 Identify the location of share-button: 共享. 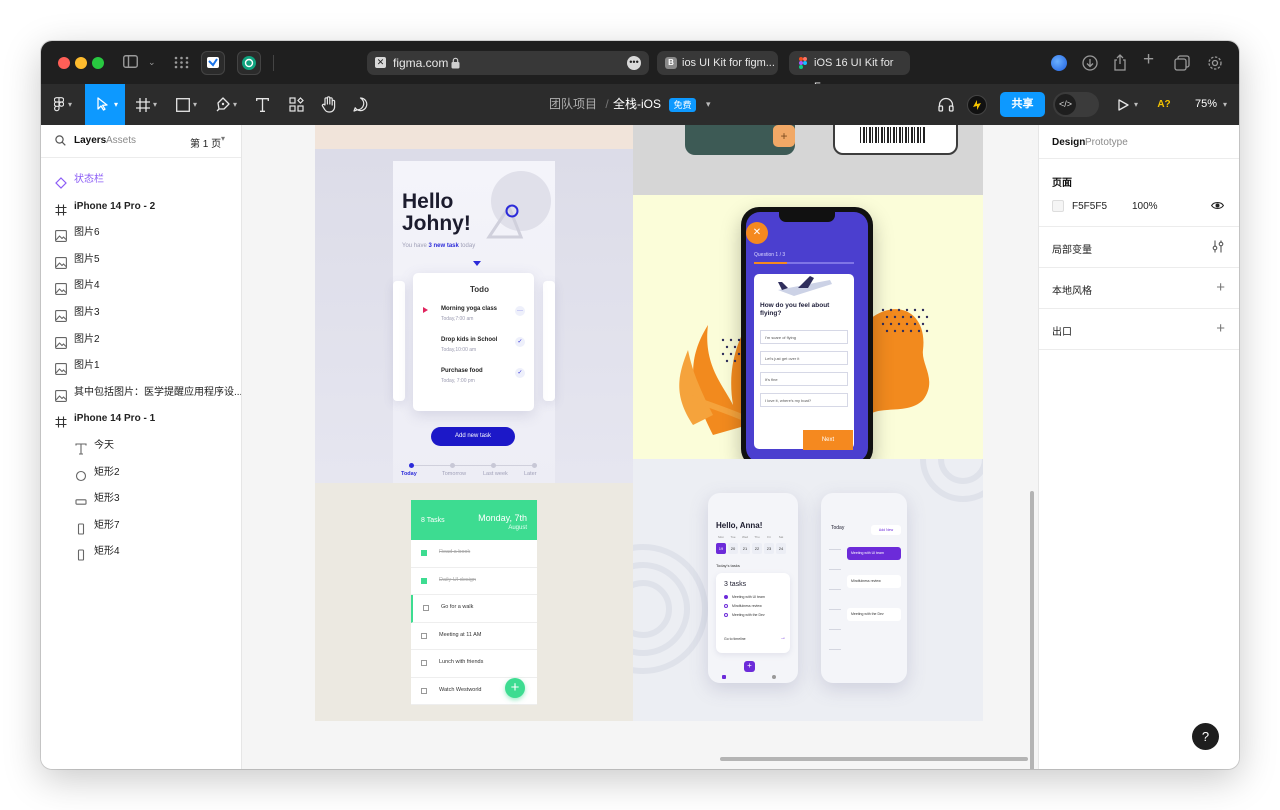
(1022, 104).